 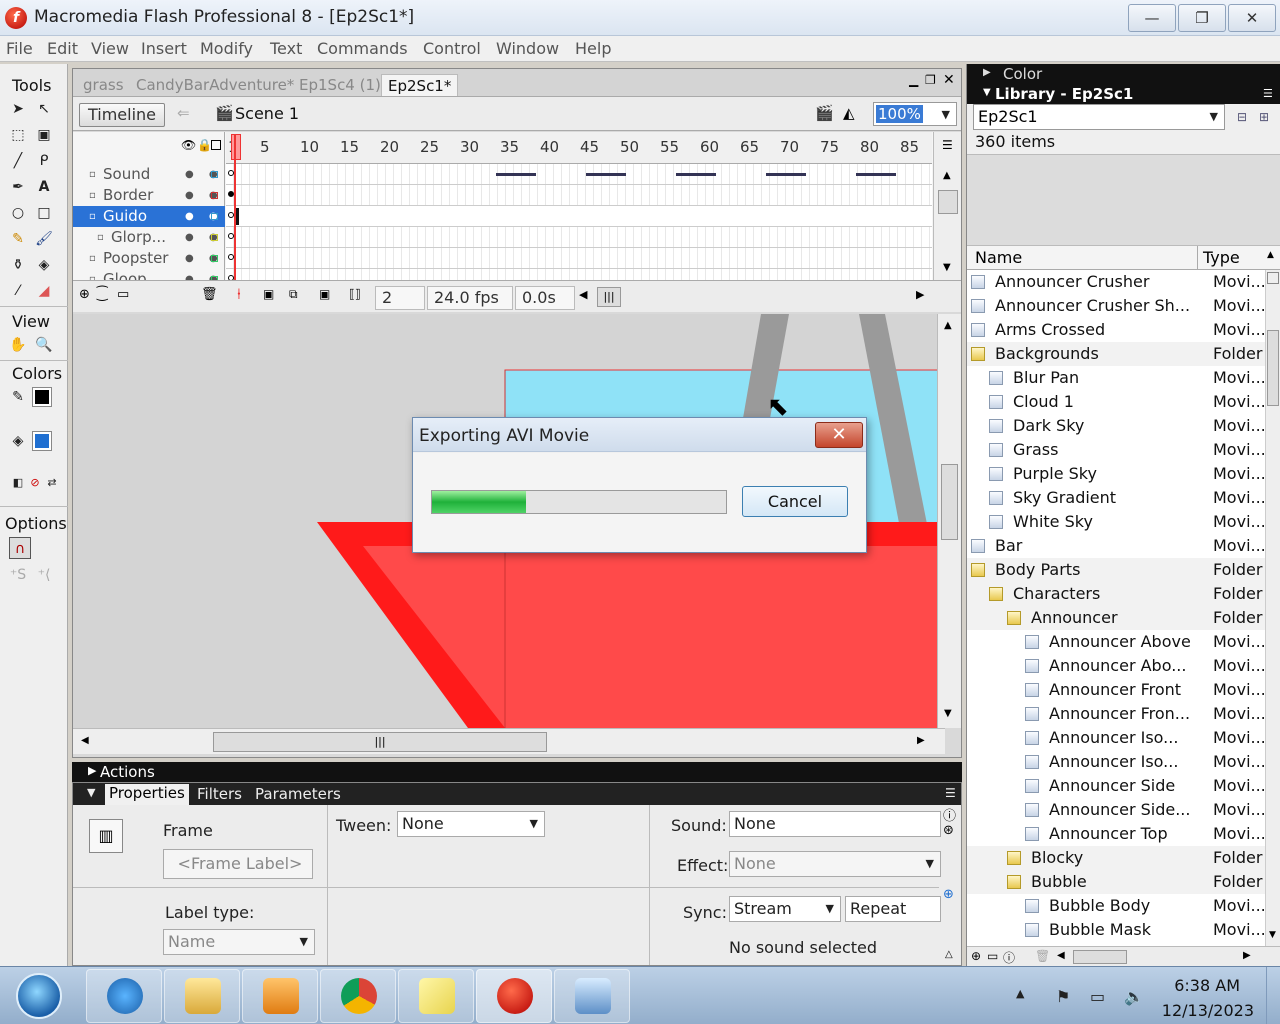 I want to click on taskbar-internet-explorer, so click(x=124, y=996).